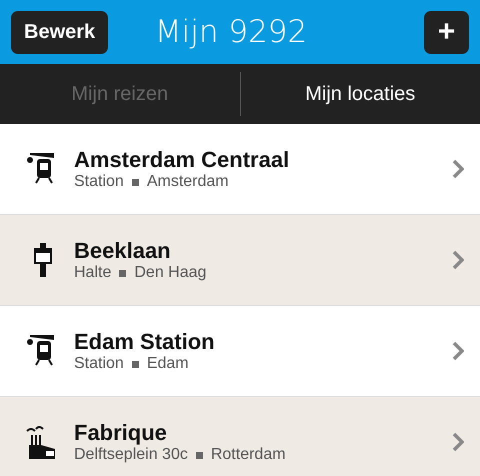 The height and width of the screenshot is (476, 480). What do you see at coordinates (167, 364) in the screenshot?
I see `location-place: Edam` at bounding box center [167, 364].